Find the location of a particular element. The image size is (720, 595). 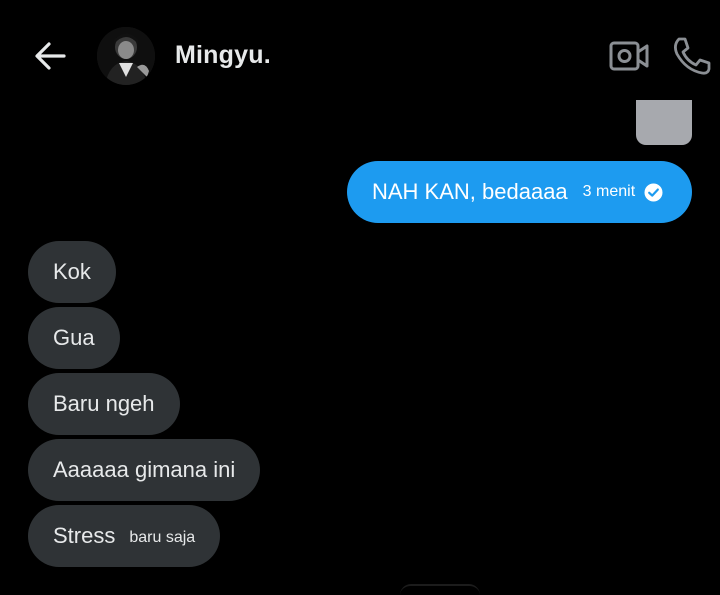

contact-name: Mingyu. is located at coordinates (223, 55).